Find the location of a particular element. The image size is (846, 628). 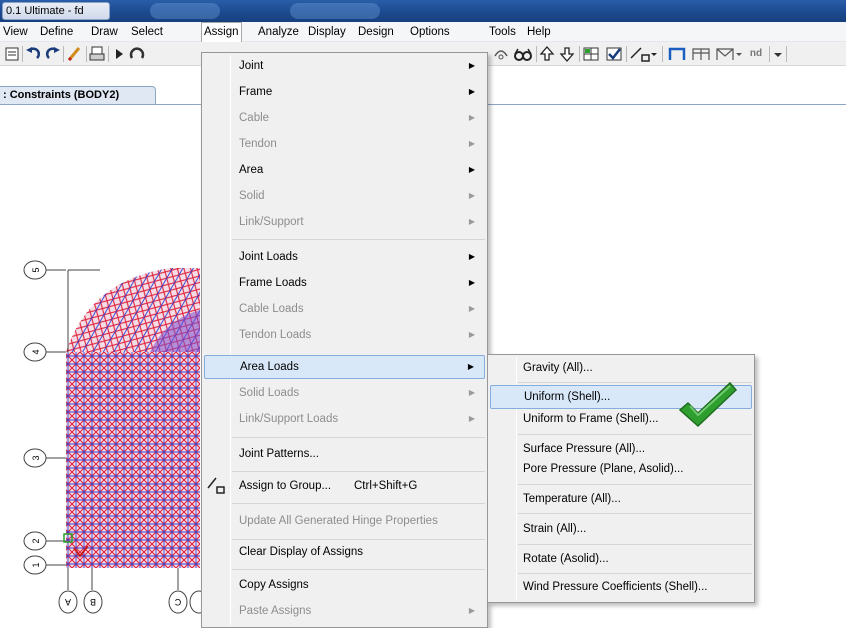

row-bubble-2: 2 is located at coordinates (35, 541).